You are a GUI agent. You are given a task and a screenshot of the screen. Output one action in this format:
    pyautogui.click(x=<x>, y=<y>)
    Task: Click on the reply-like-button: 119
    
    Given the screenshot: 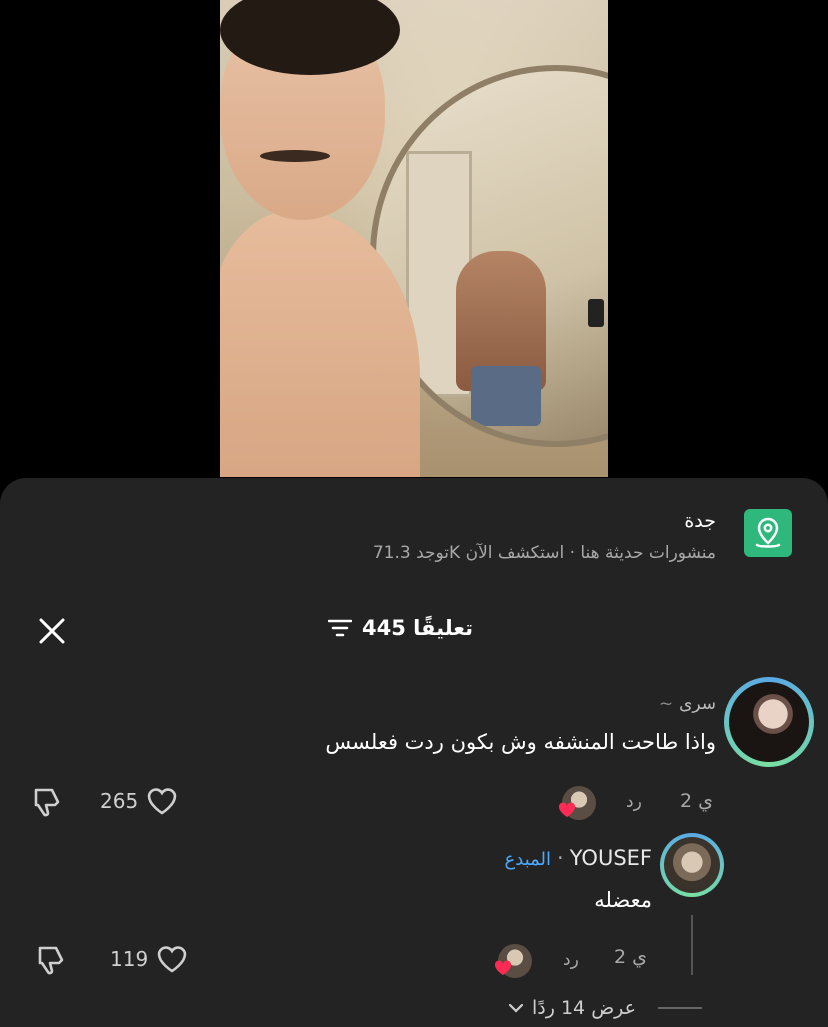 What is the action you would take?
    pyautogui.click(x=149, y=959)
    